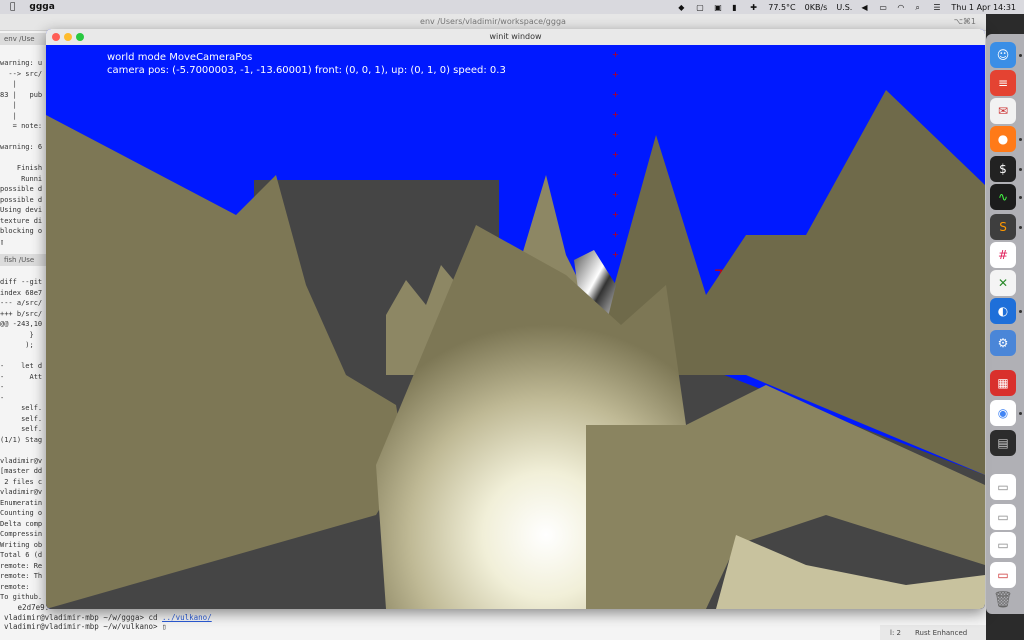  I want to click on search-icon: ⌕, so click(919, 7).